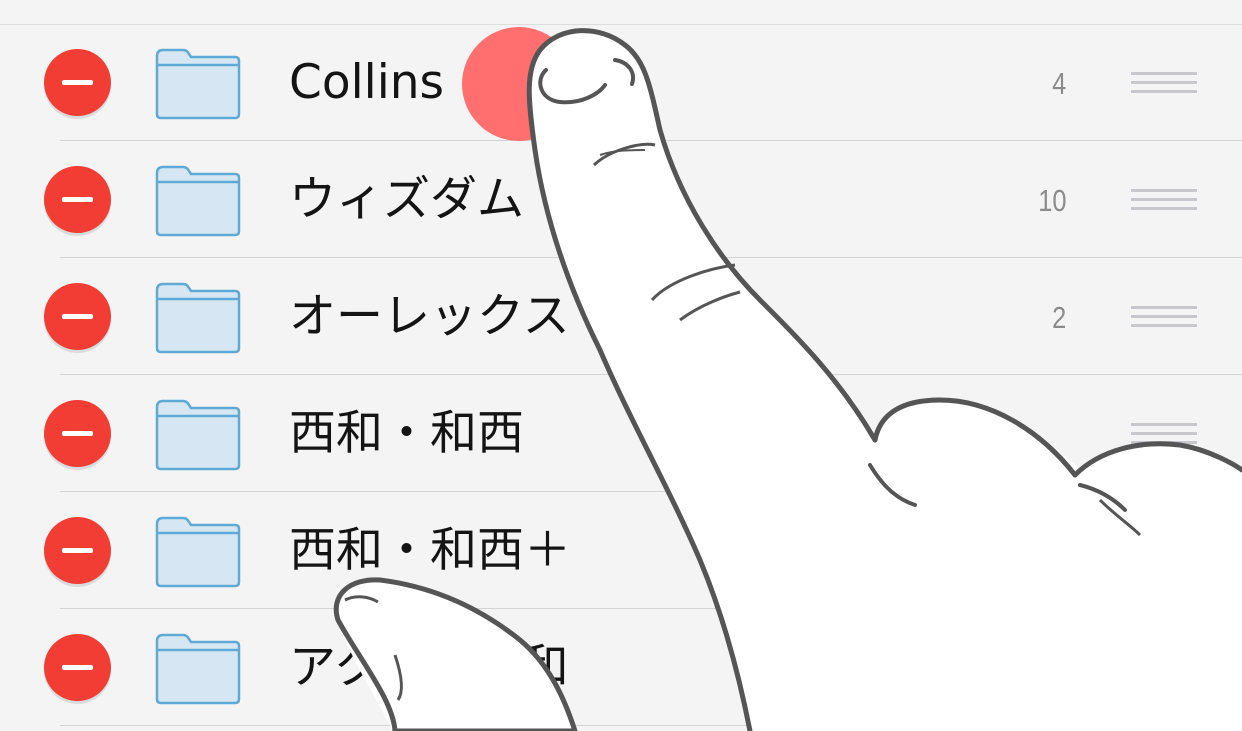  I want to click on folder-name: ウィズダム, so click(406, 199).